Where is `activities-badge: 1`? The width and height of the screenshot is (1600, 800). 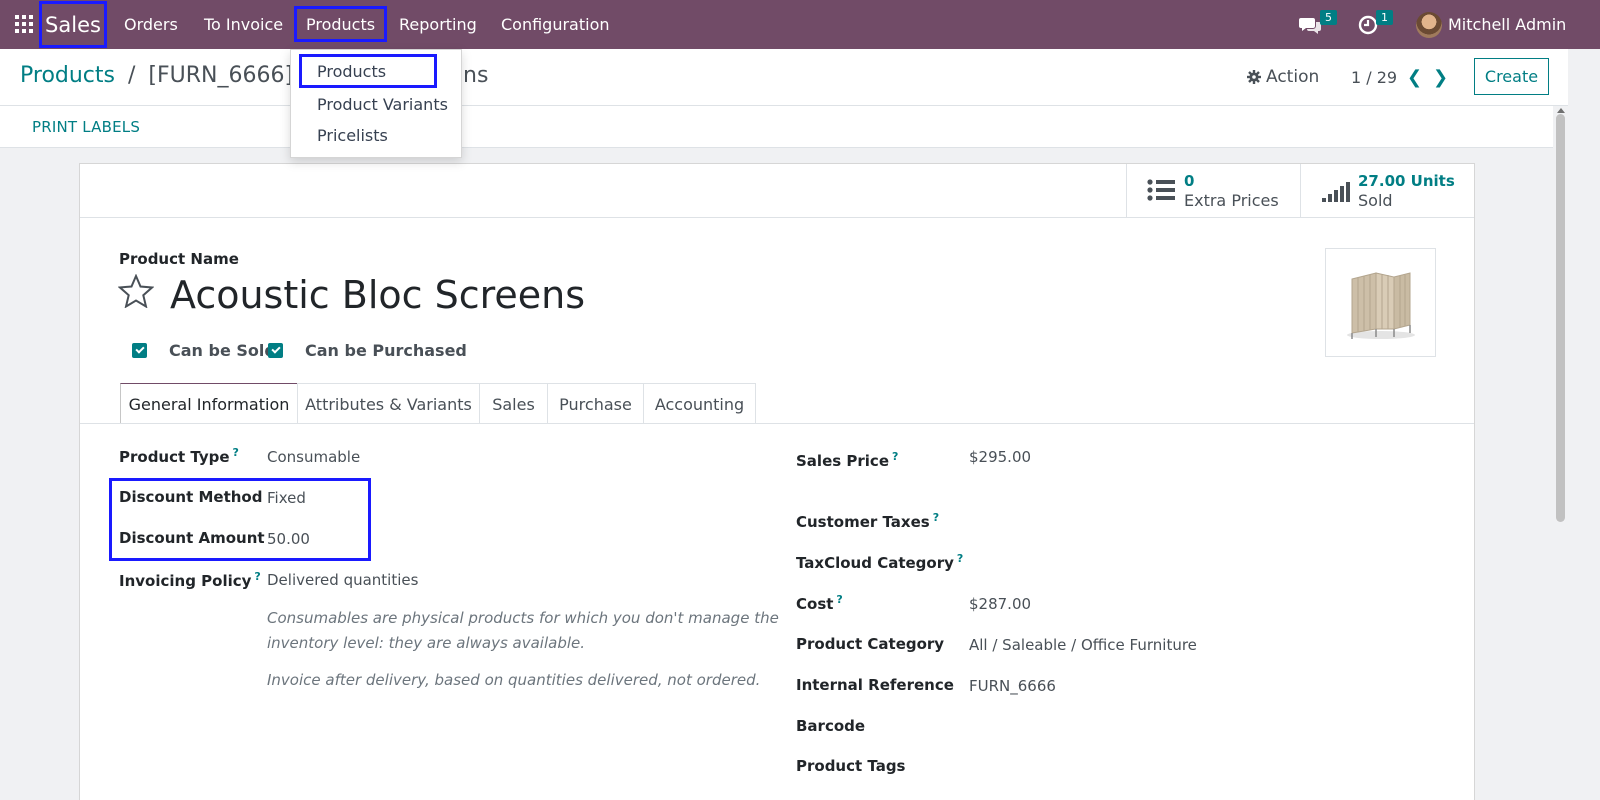 activities-badge: 1 is located at coordinates (1384, 17).